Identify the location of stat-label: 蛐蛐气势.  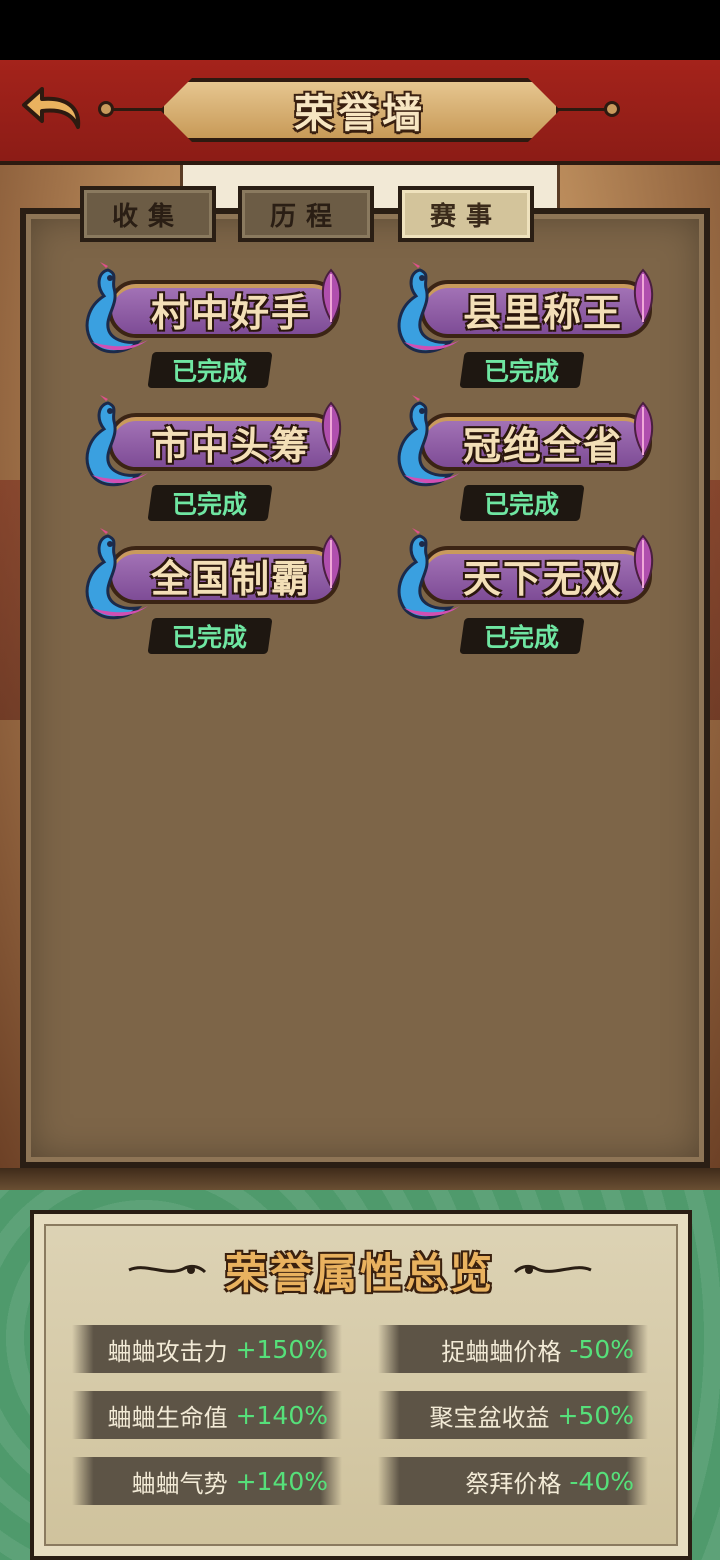
(179, 1483).